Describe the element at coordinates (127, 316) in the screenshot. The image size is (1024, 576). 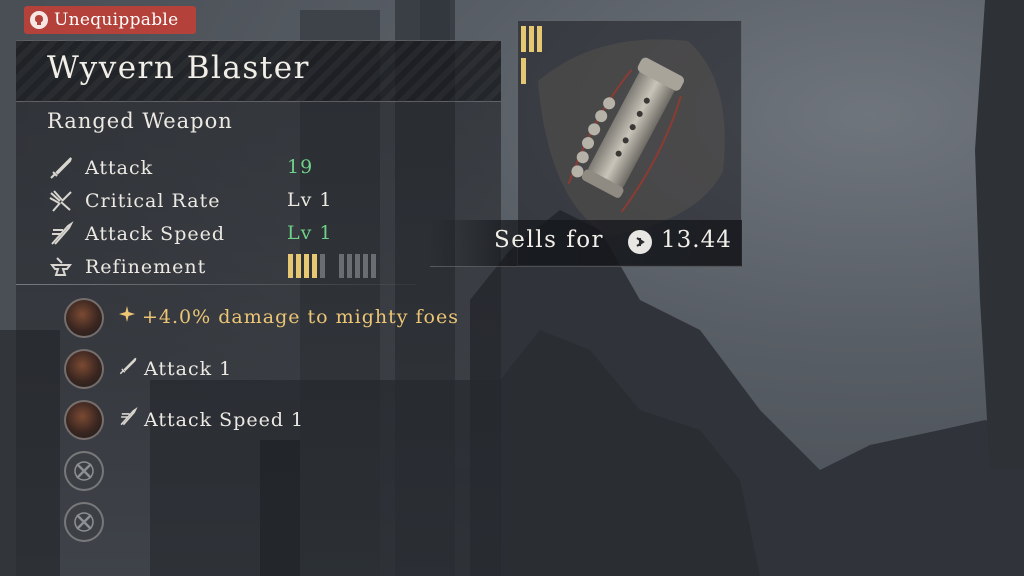
I see `spark-icon` at that location.